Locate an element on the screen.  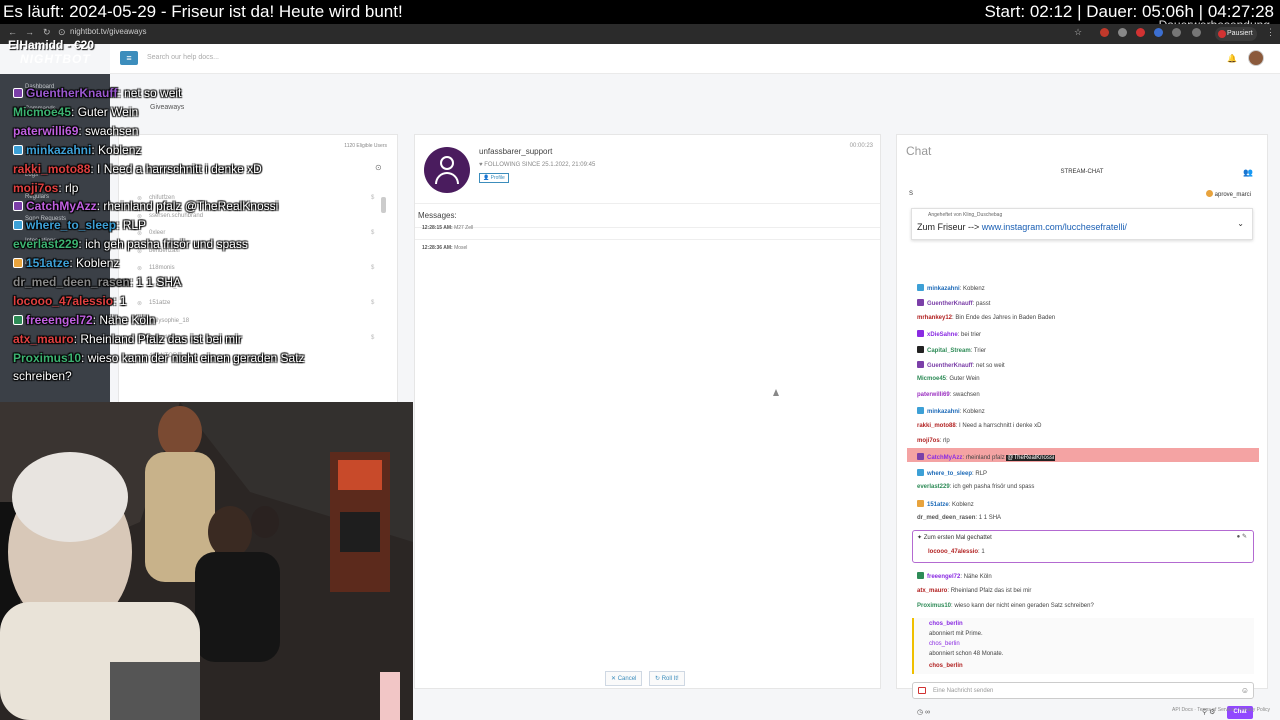
chat-username: paterwilli69 is located at coordinates (933, 395).